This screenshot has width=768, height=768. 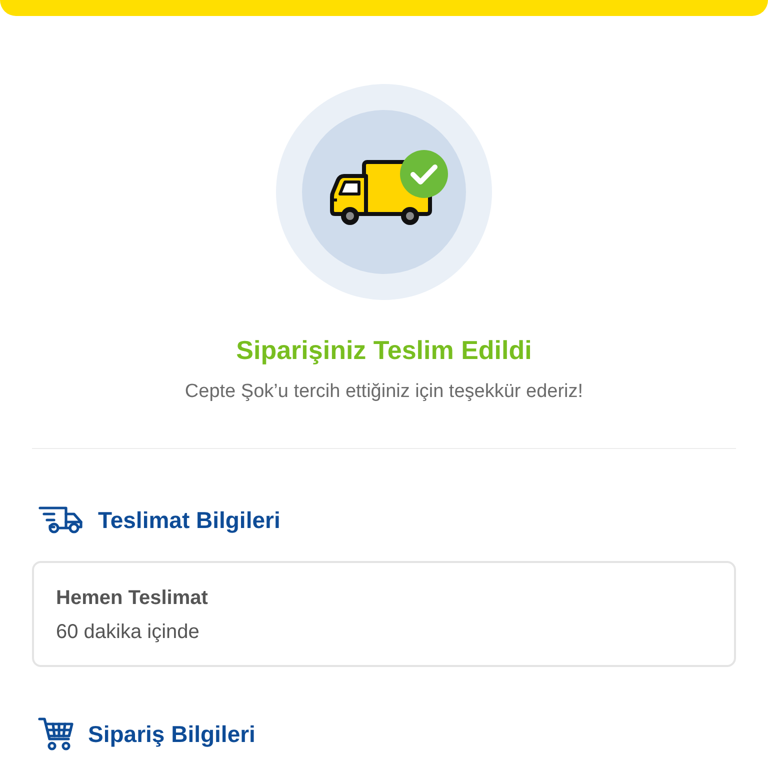 What do you see at coordinates (172, 734) in the screenshot?
I see `section-title: Sipariş Bilgileri` at bounding box center [172, 734].